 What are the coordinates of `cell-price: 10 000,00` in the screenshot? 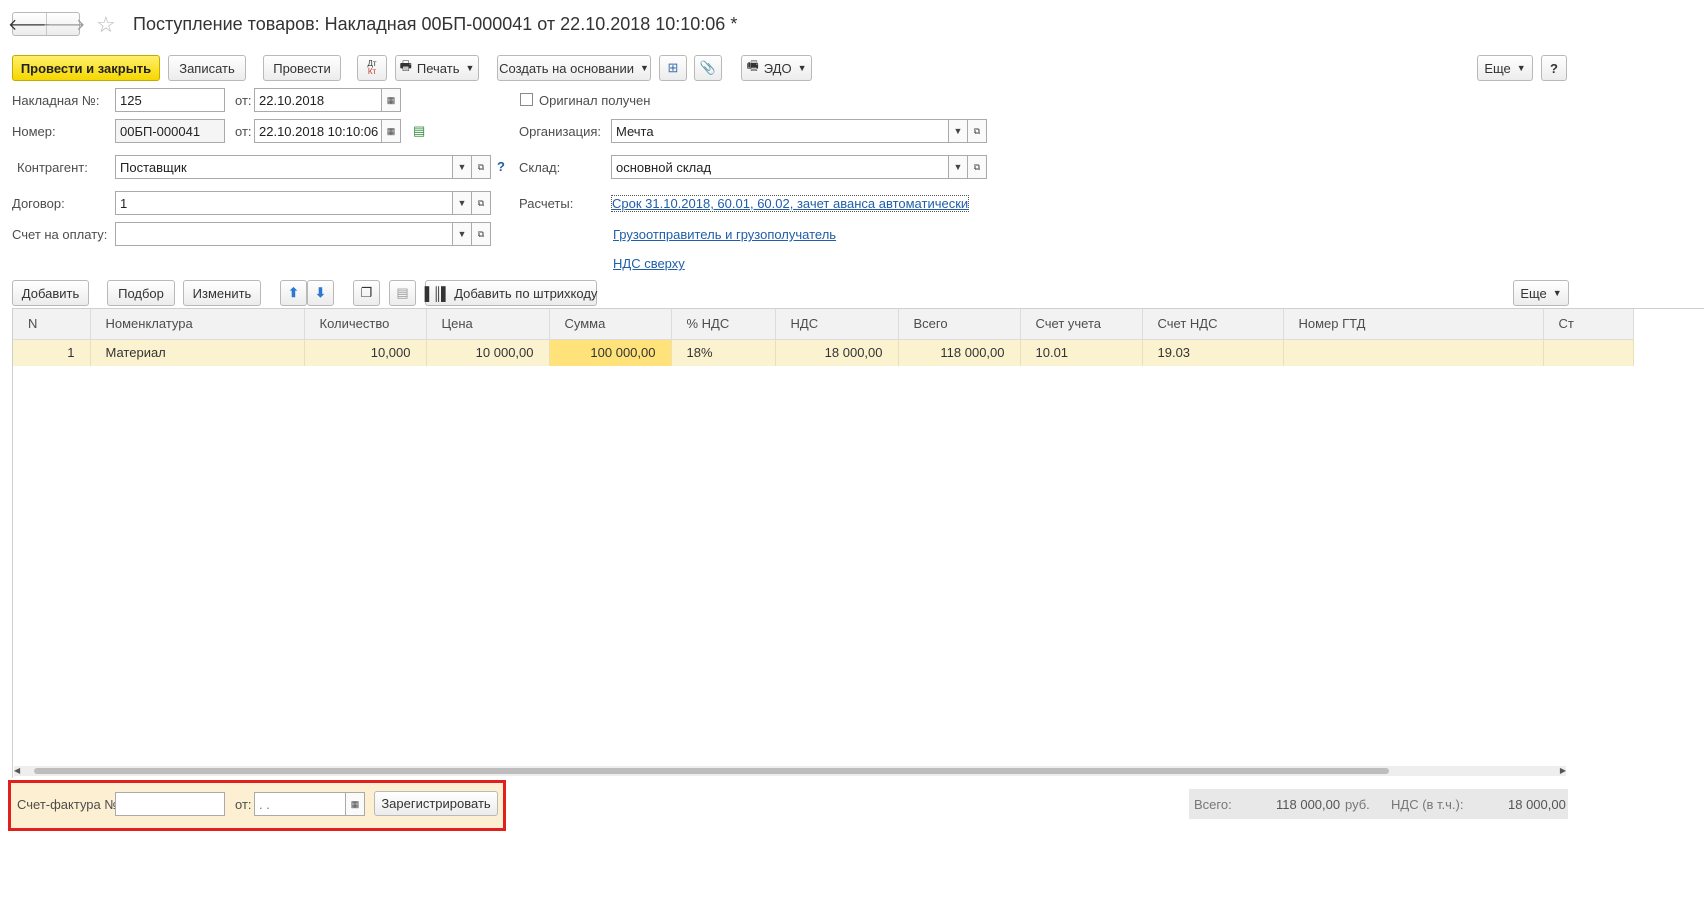 It's located at (488, 352).